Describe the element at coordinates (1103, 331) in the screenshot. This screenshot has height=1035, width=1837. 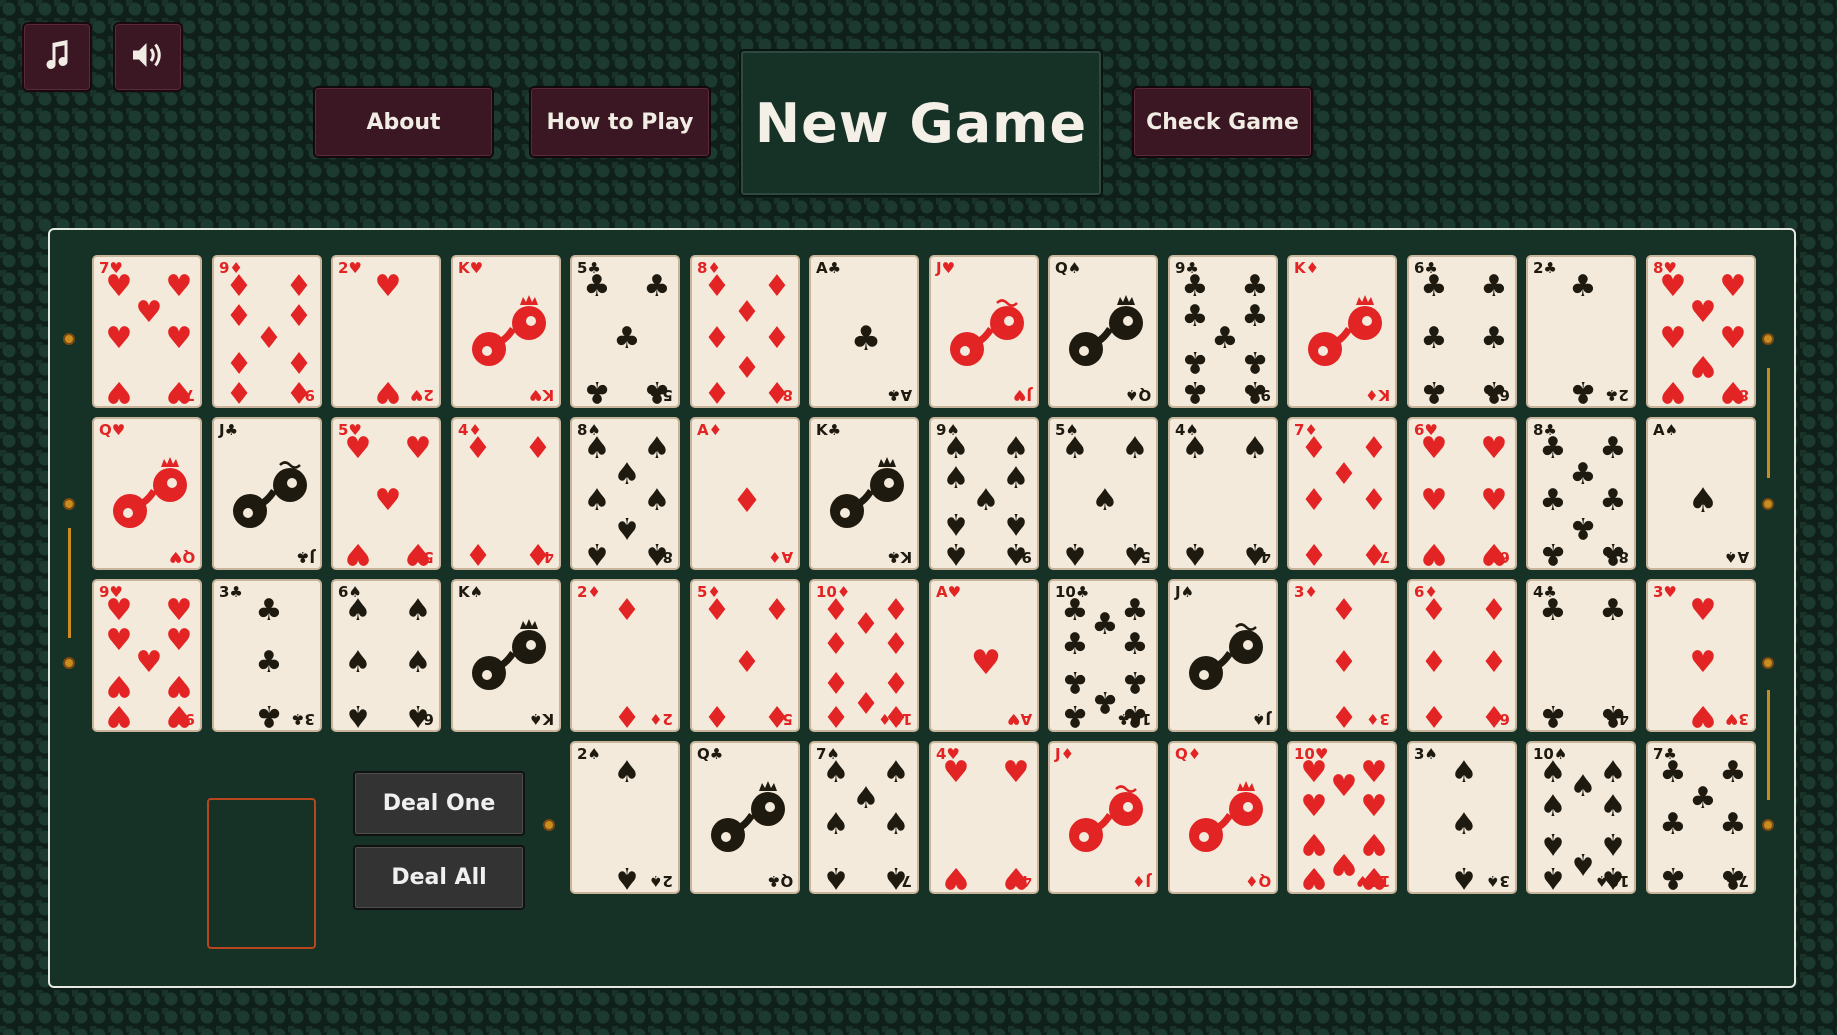
I see `card-q-of-spades: Q♠ Q♠` at that location.